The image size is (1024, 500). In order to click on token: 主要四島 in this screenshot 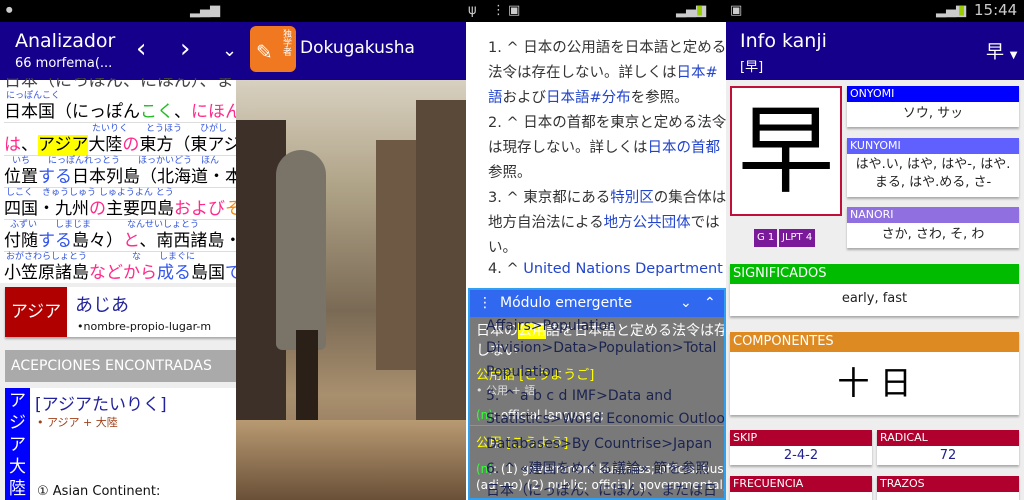, I will do `click(140, 209)`.